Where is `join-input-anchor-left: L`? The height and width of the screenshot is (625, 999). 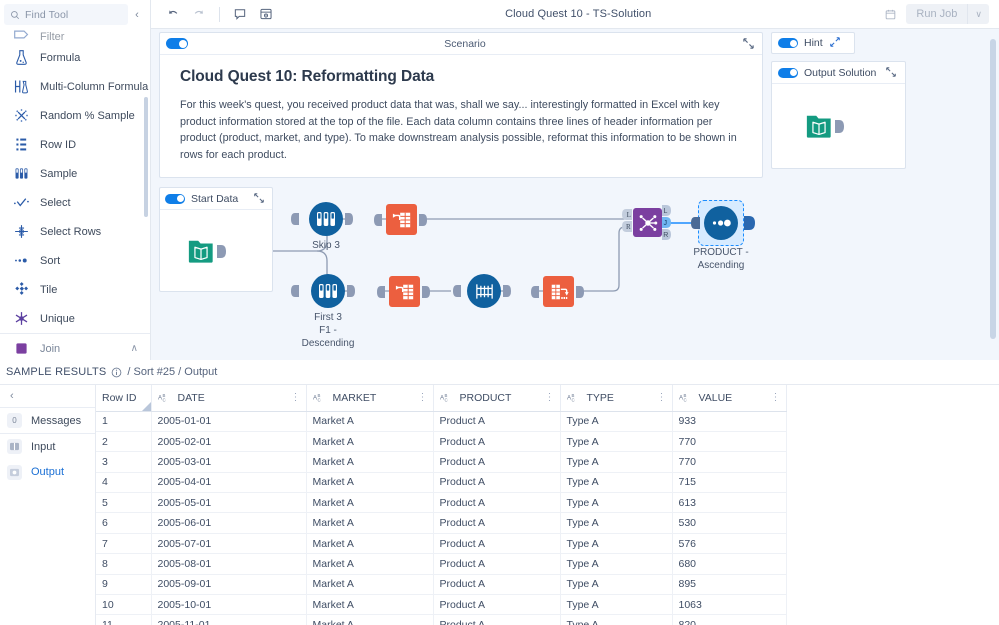 join-input-anchor-left: L is located at coordinates (627, 214).